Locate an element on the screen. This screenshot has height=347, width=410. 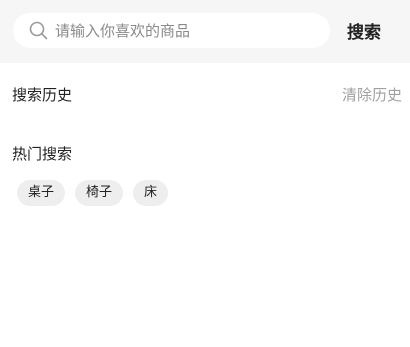
search-button: 搜索 is located at coordinates (364, 30).